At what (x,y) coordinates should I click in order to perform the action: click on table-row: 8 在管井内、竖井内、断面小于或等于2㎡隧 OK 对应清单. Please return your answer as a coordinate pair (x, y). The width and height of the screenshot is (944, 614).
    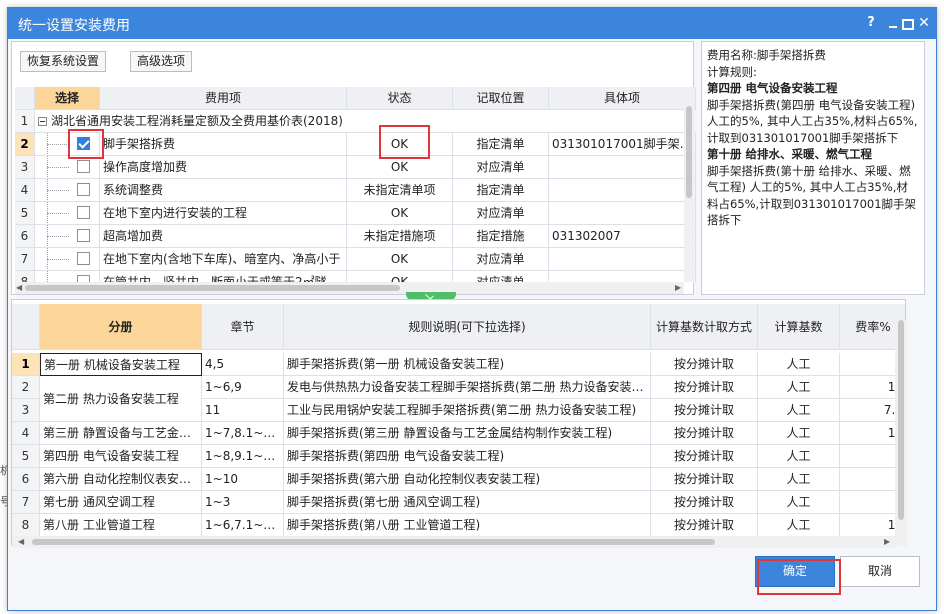
    Looking at the image, I should click on (355, 276).